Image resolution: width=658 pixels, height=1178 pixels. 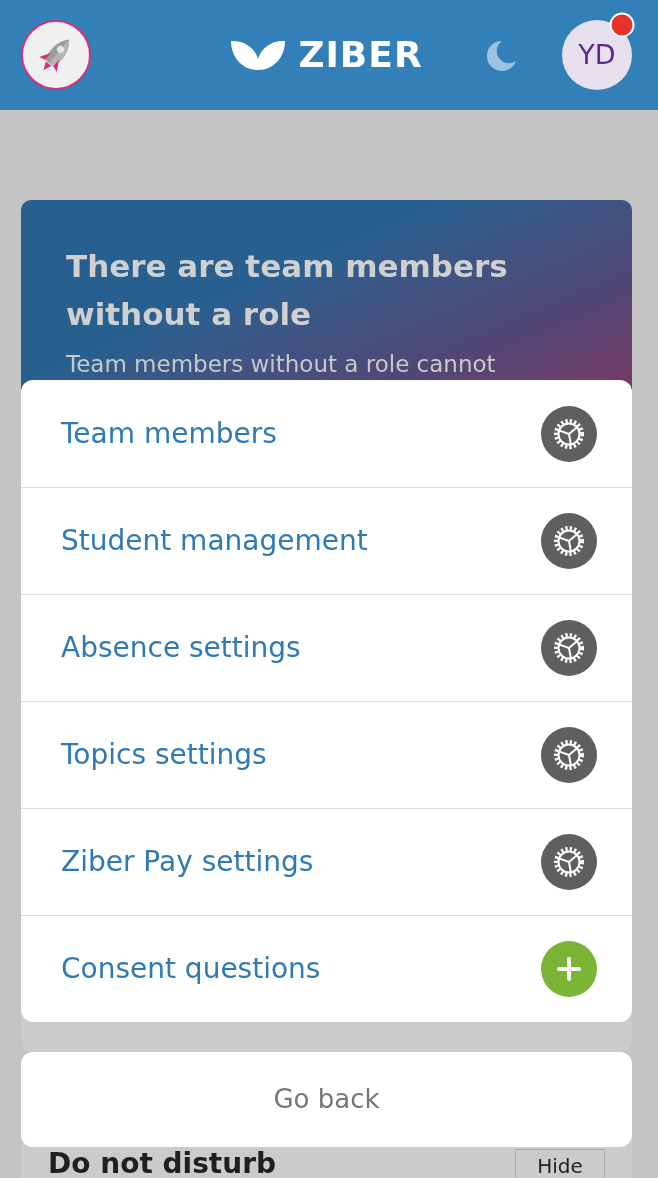 What do you see at coordinates (326, 540) in the screenshot?
I see `menu-item: Student management` at bounding box center [326, 540].